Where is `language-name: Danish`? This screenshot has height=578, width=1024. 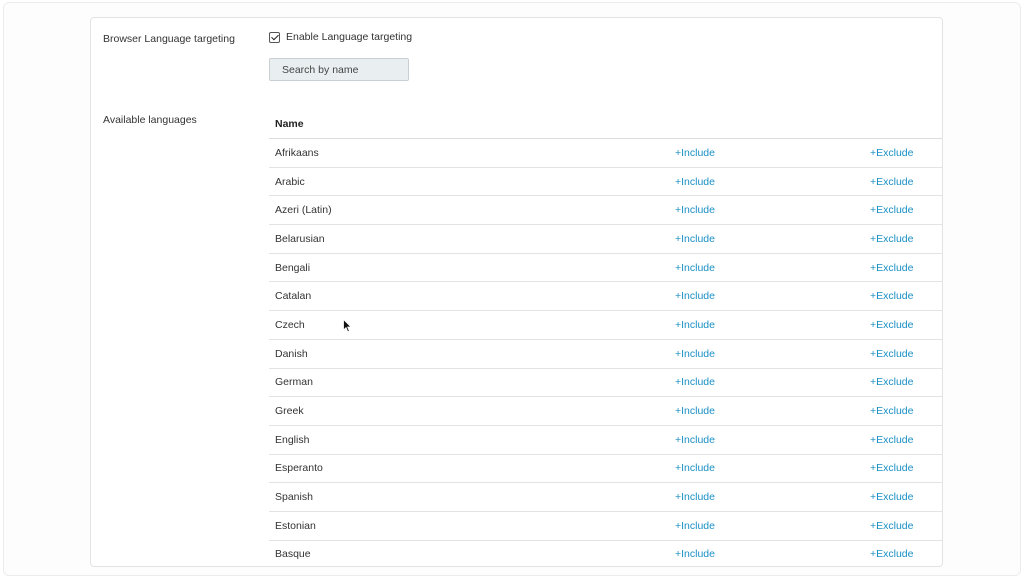 language-name: Danish is located at coordinates (472, 354).